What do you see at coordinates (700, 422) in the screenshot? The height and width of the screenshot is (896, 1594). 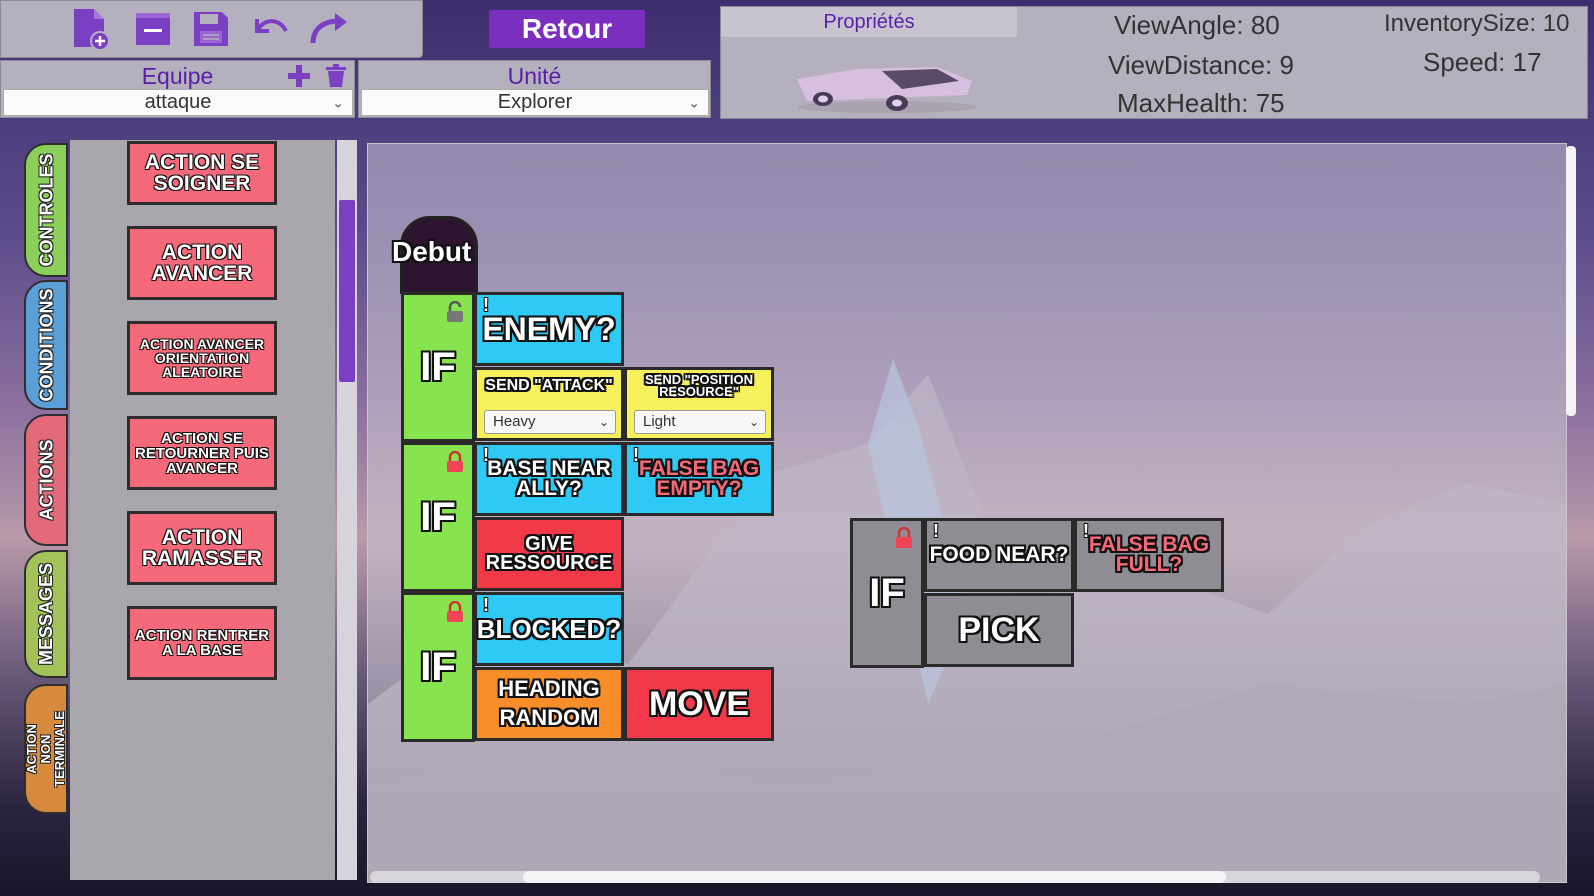 I see `send-position-dropdown: Light ⌄` at bounding box center [700, 422].